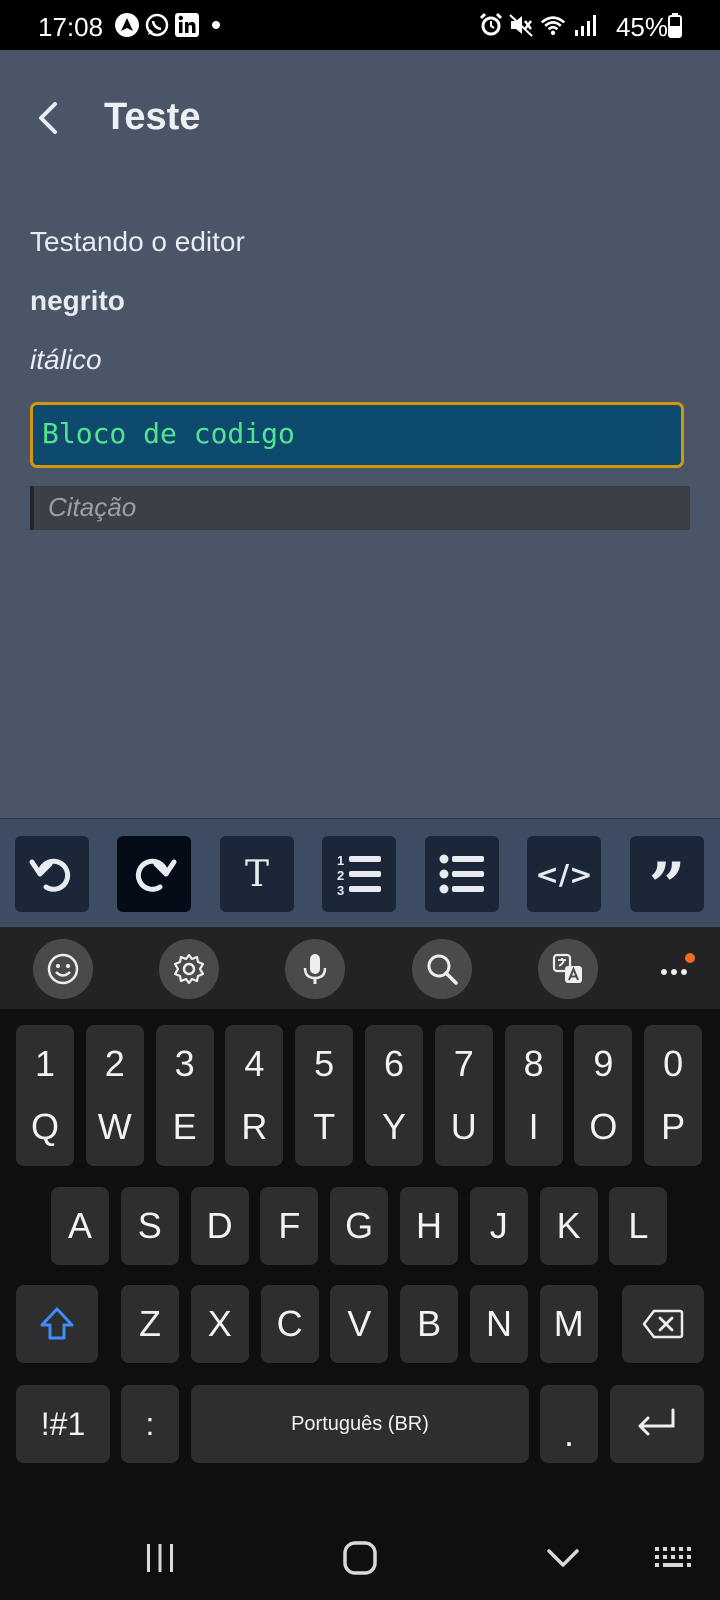 This screenshot has width=720, height=1600. Describe the element at coordinates (127, 25) in the screenshot. I see `location-icon` at that location.